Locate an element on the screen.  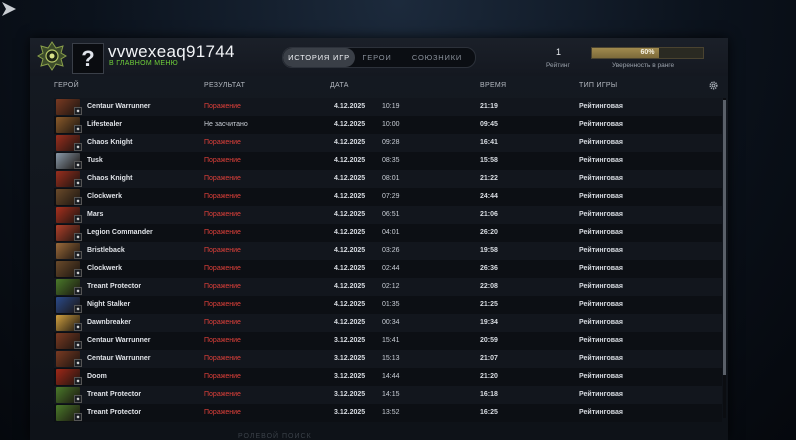
match-duration: 21:07 is located at coordinates (489, 358).